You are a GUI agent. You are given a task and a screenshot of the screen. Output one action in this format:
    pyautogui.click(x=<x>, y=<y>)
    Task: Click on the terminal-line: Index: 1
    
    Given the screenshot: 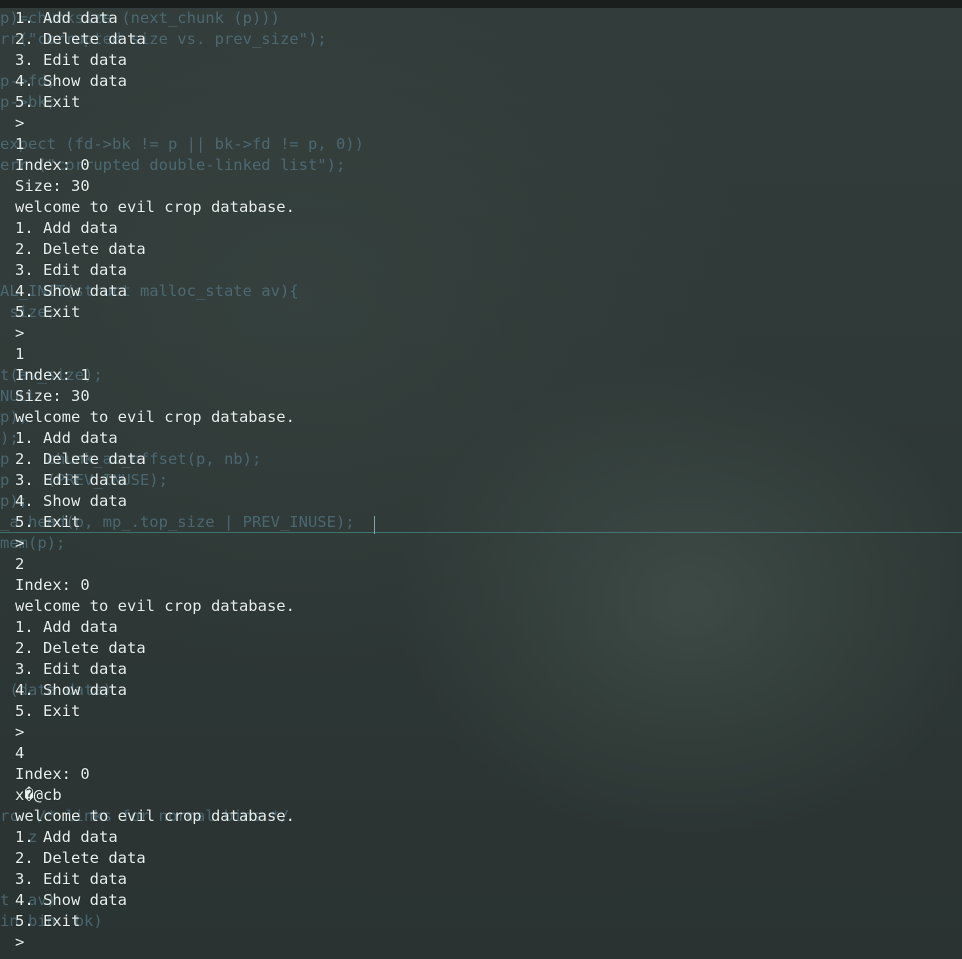 What is the action you would take?
    pyautogui.click(x=52, y=375)
    